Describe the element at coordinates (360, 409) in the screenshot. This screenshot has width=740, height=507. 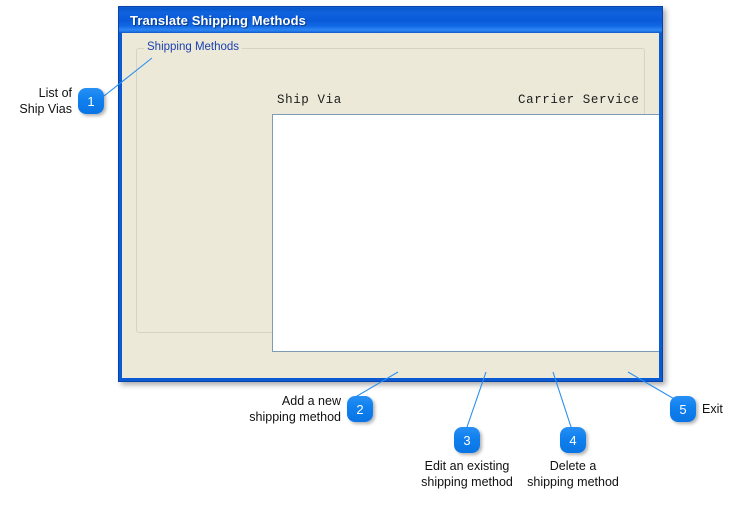
I see `callout-badge-2: 2` at that location.